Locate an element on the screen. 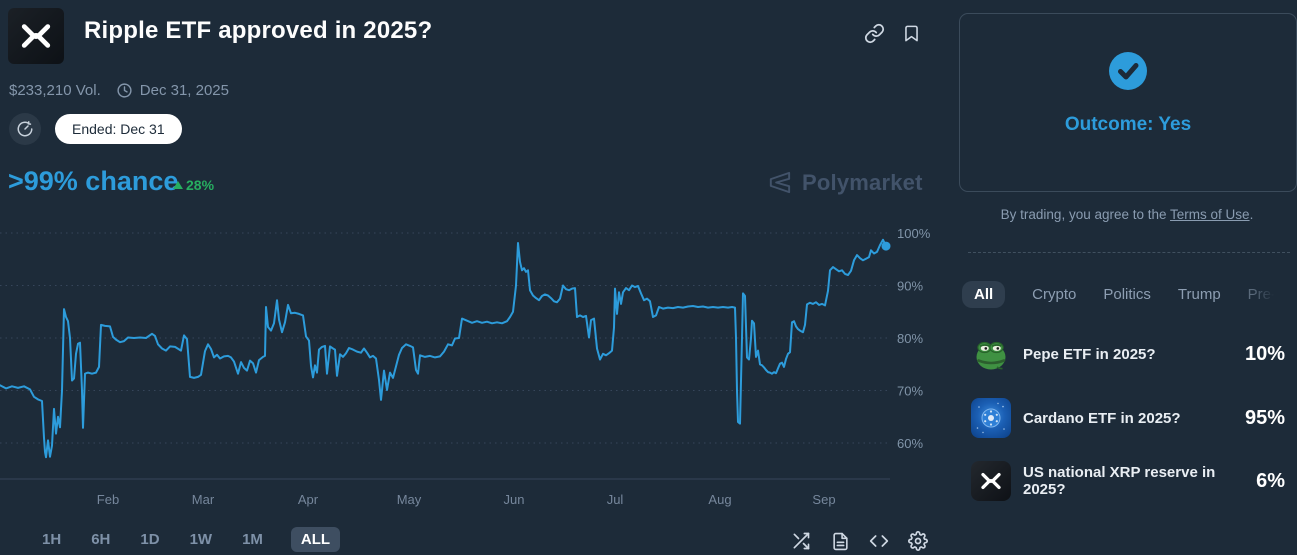 The height and width of the screenshot is (555, 1297). volume-label: $233,210 Vol. is located at coordinates (55, 90).